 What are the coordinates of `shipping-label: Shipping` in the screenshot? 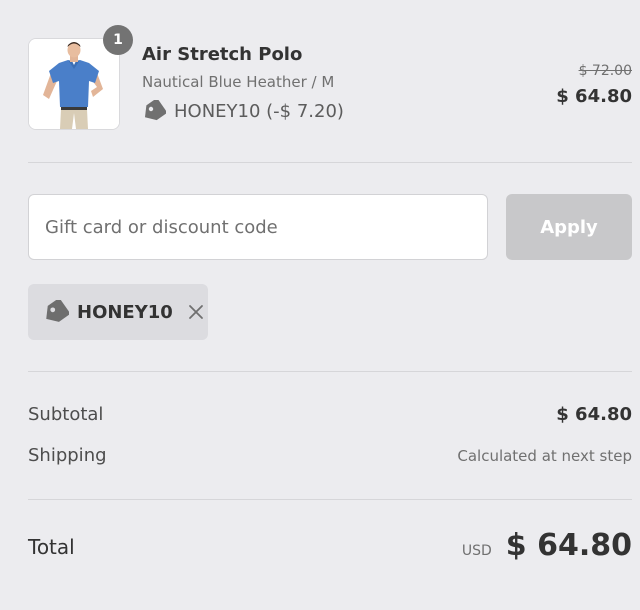 It's located at (67, 455).